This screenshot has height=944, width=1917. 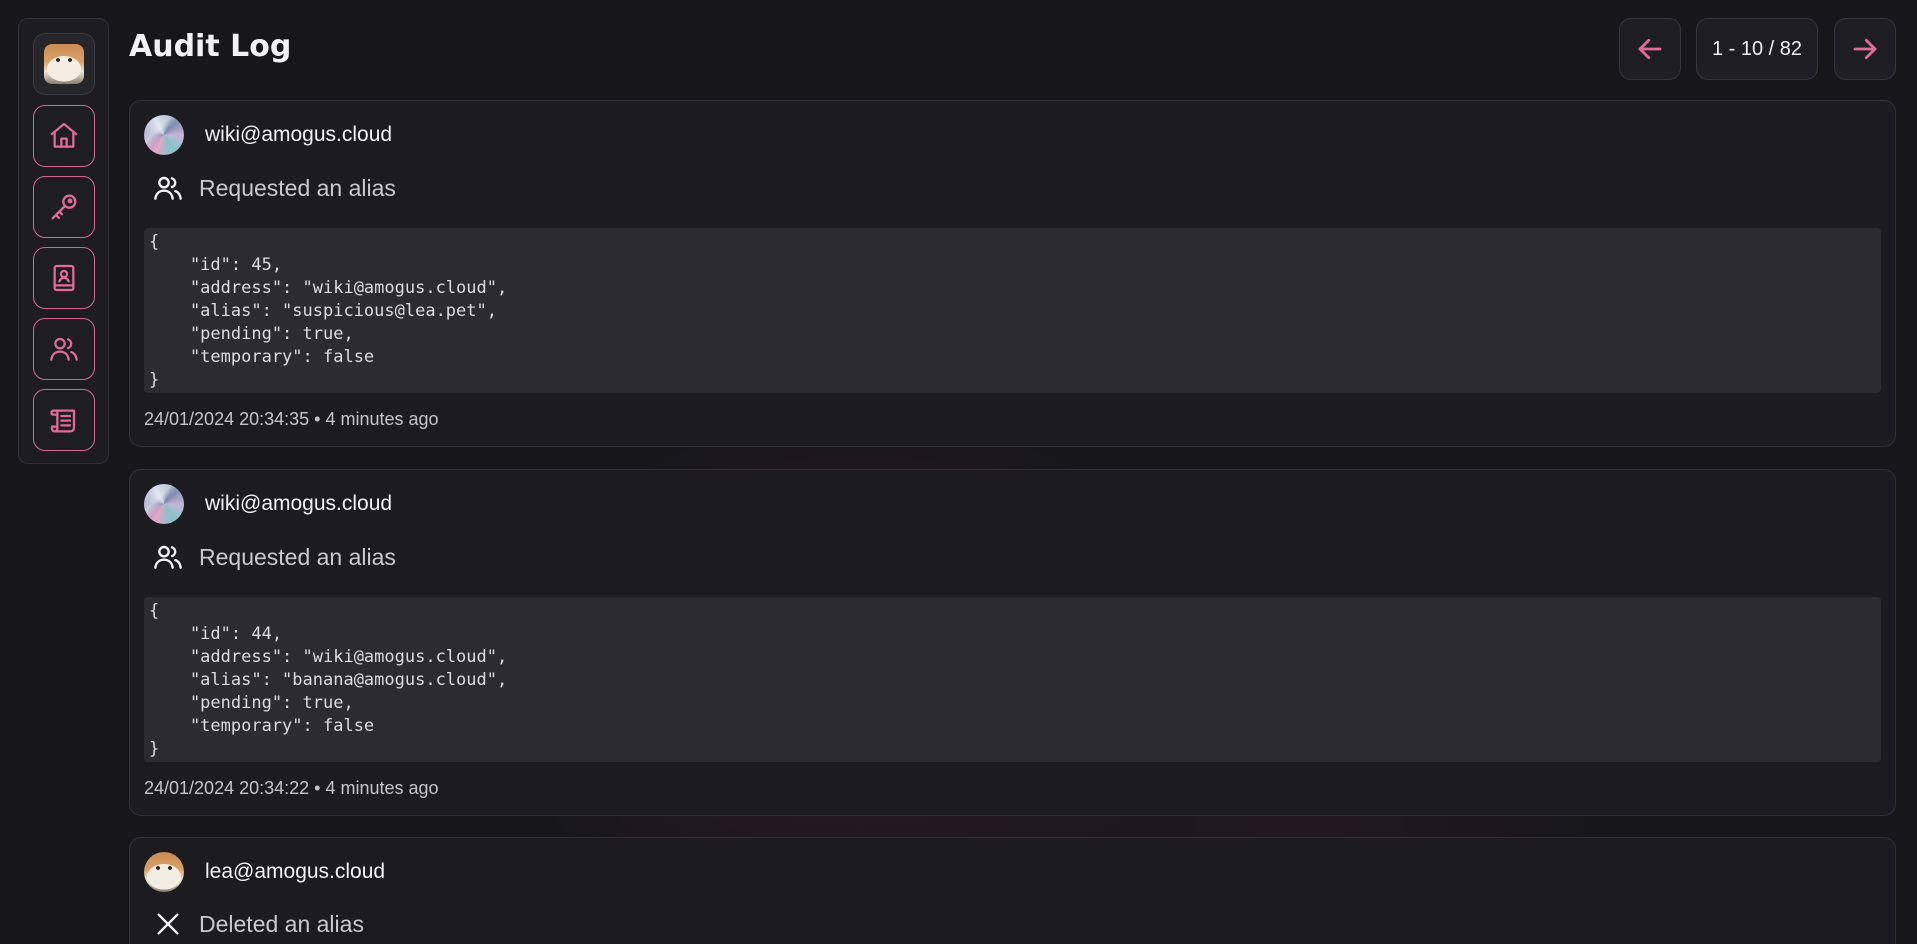 I want to click on sidebar-item-home, so click(x=64, y=136).